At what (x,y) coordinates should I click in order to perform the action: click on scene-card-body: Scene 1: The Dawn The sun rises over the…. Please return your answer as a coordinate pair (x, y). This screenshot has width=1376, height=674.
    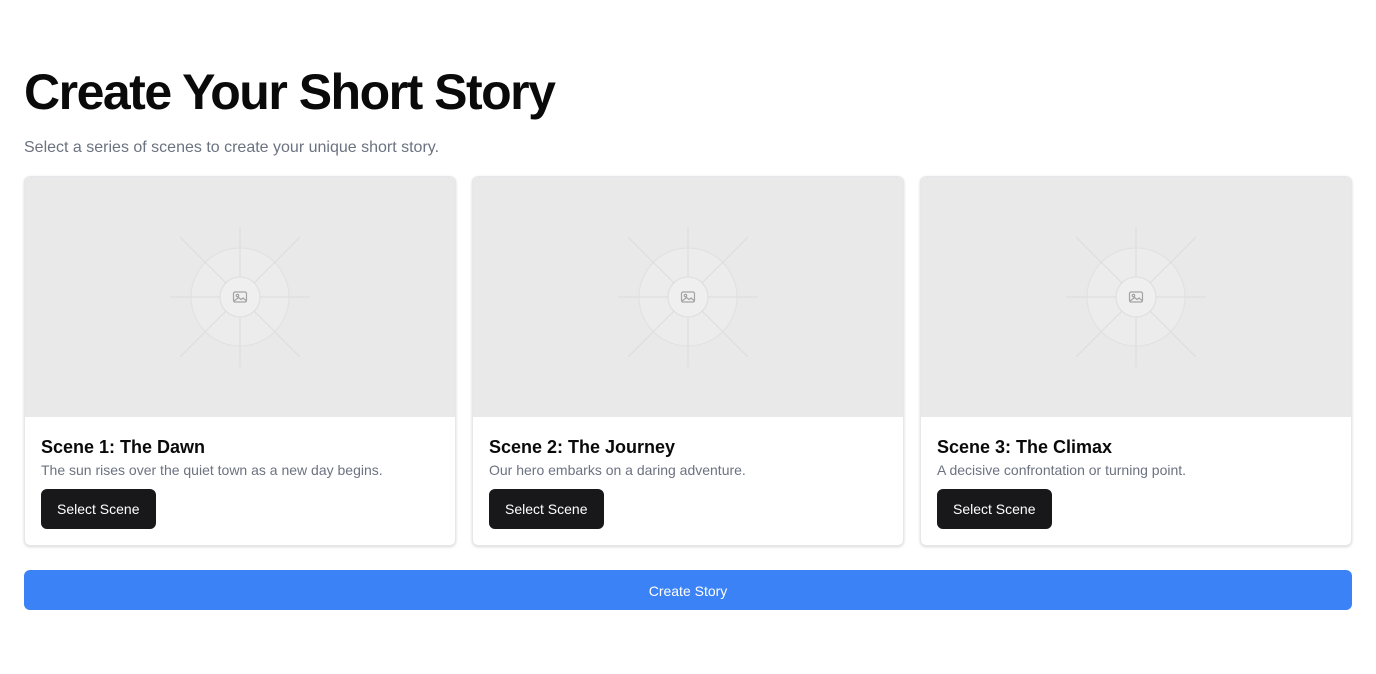
    Looking at the image, I should click on (240, 457).